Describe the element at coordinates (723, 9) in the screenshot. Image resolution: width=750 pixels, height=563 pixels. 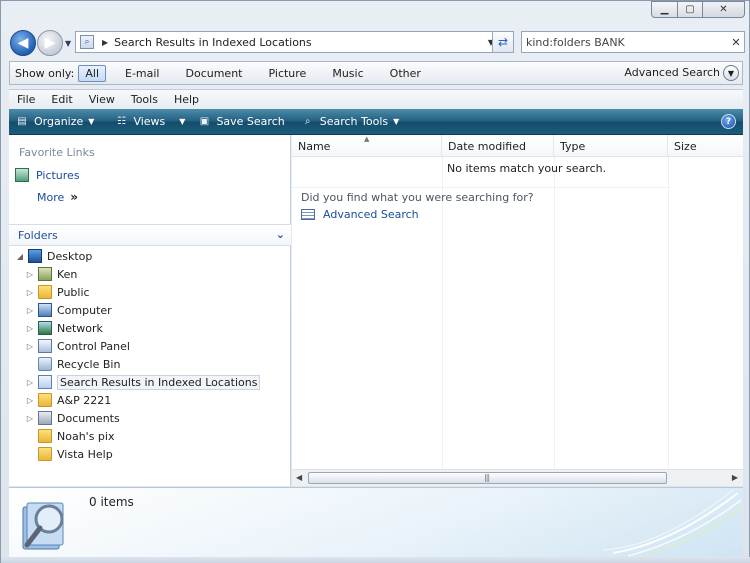
I see `close-button: ✕` at that location.